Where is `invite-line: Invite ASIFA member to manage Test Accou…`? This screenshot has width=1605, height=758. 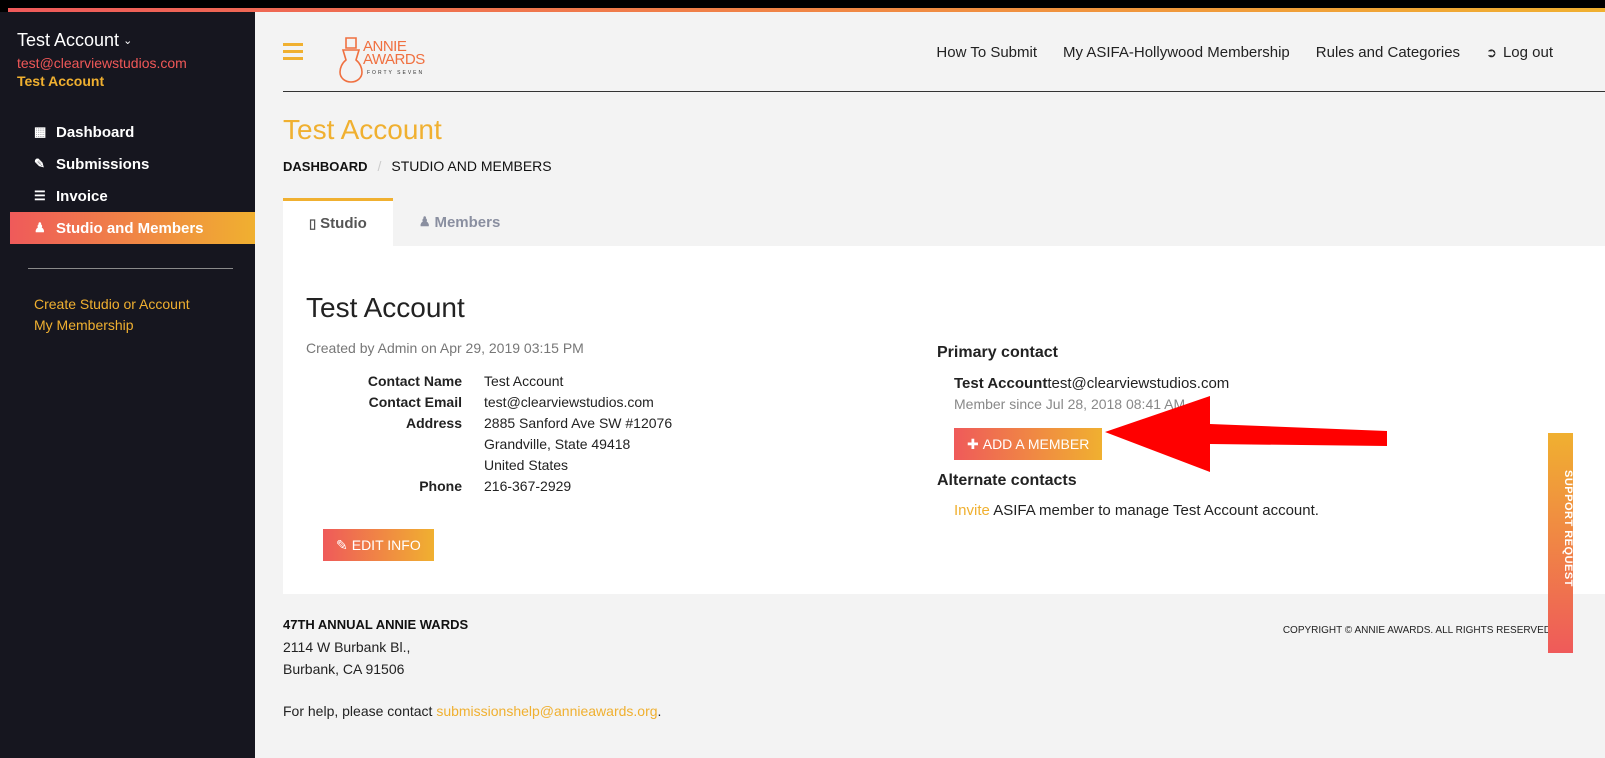 invite-line: Invite ASIFA member to manage Test Accou… is located at coordinates (1136, 510).